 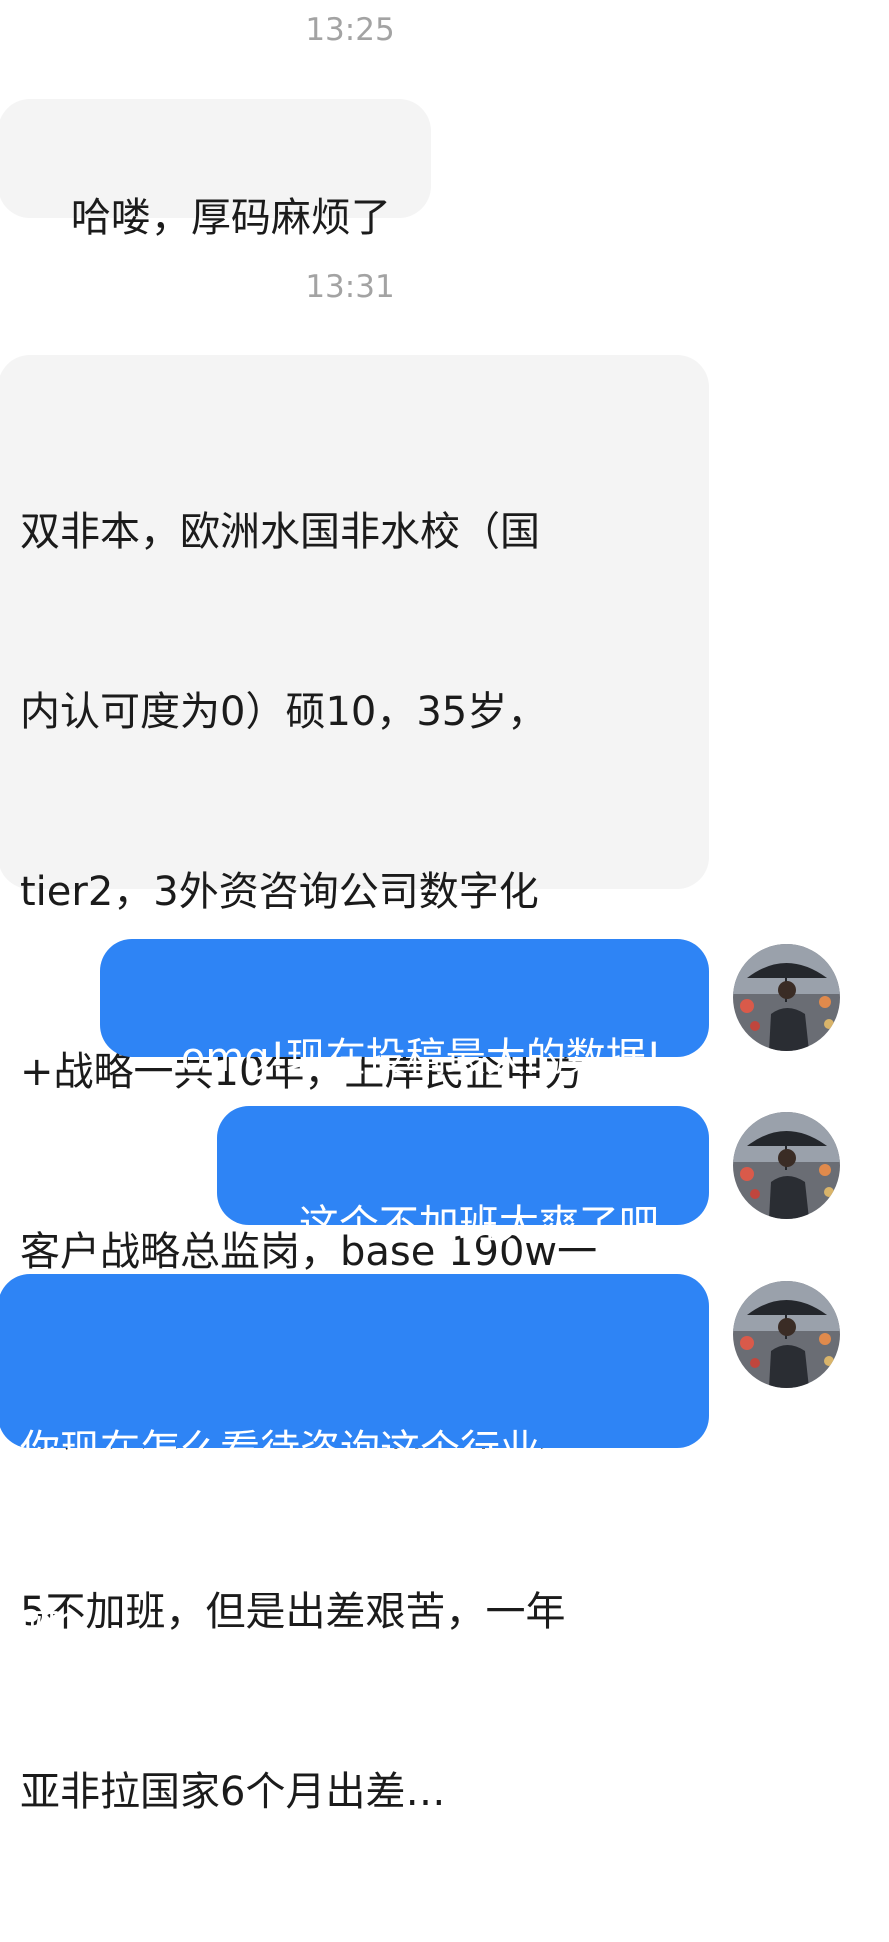 I want to click on outgoing-message-bubble: omg!现在投稿最大的数据!, so click(x=404, y=1010).